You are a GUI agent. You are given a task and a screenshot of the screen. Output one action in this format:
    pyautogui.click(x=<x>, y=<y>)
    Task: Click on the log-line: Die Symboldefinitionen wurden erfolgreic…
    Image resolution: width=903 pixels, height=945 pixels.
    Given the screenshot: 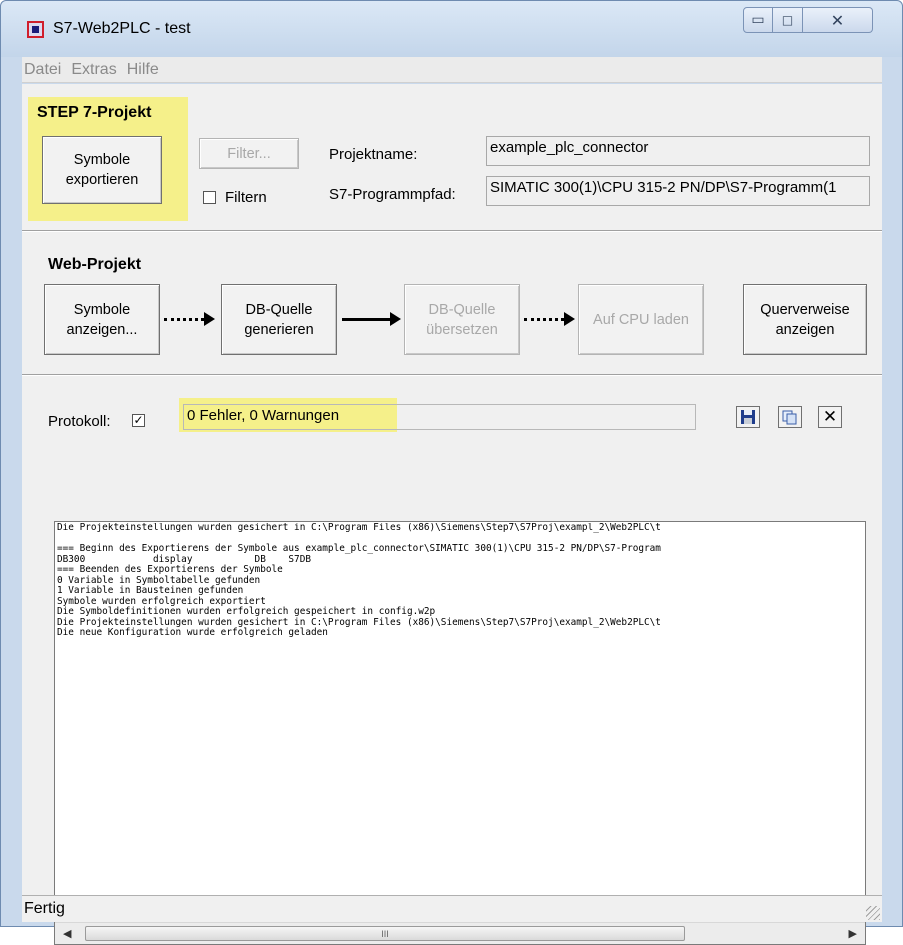 What is the action you would take?
    pyautogui.click(x=246, y=611)
    